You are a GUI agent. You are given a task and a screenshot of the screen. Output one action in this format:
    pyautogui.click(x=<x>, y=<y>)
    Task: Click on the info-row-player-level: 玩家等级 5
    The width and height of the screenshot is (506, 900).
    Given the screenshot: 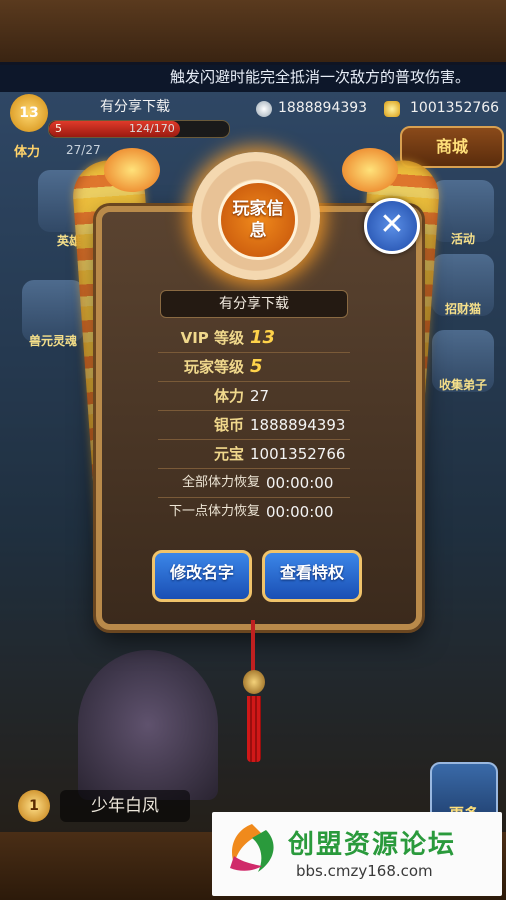 What is the action you would take?
    pyautogui.click(x=255, y=367)
    